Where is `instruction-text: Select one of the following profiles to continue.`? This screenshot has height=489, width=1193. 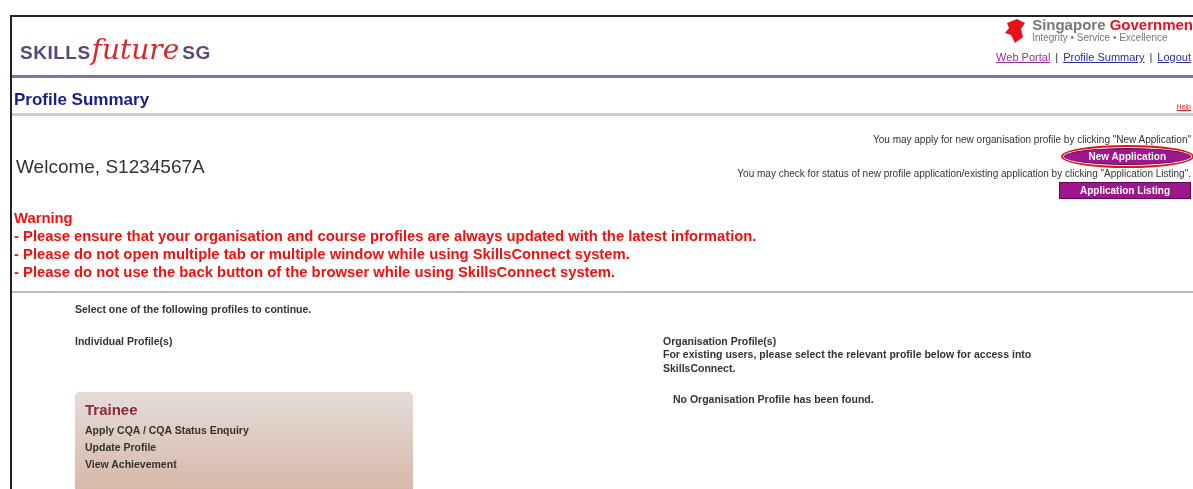 instruction-text: Select one of the following profiles to continue. is located at coordinates (194, 309).